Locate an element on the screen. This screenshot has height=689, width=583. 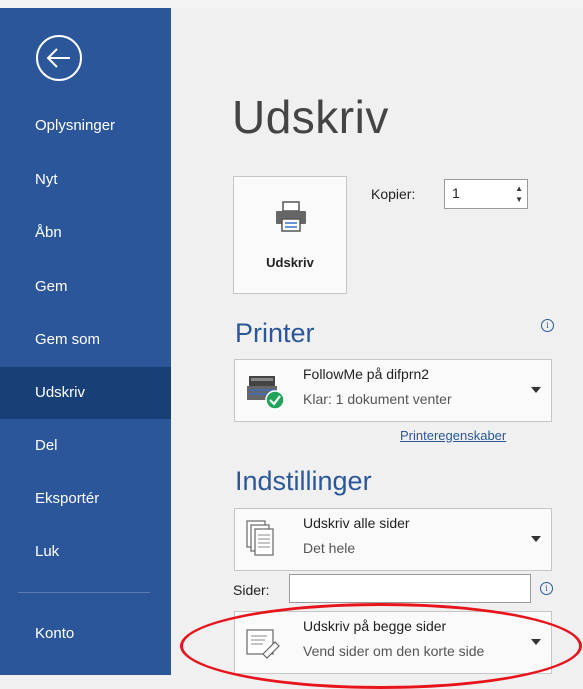
nav-item-luk: Luk is located at coordinates (85, 552).